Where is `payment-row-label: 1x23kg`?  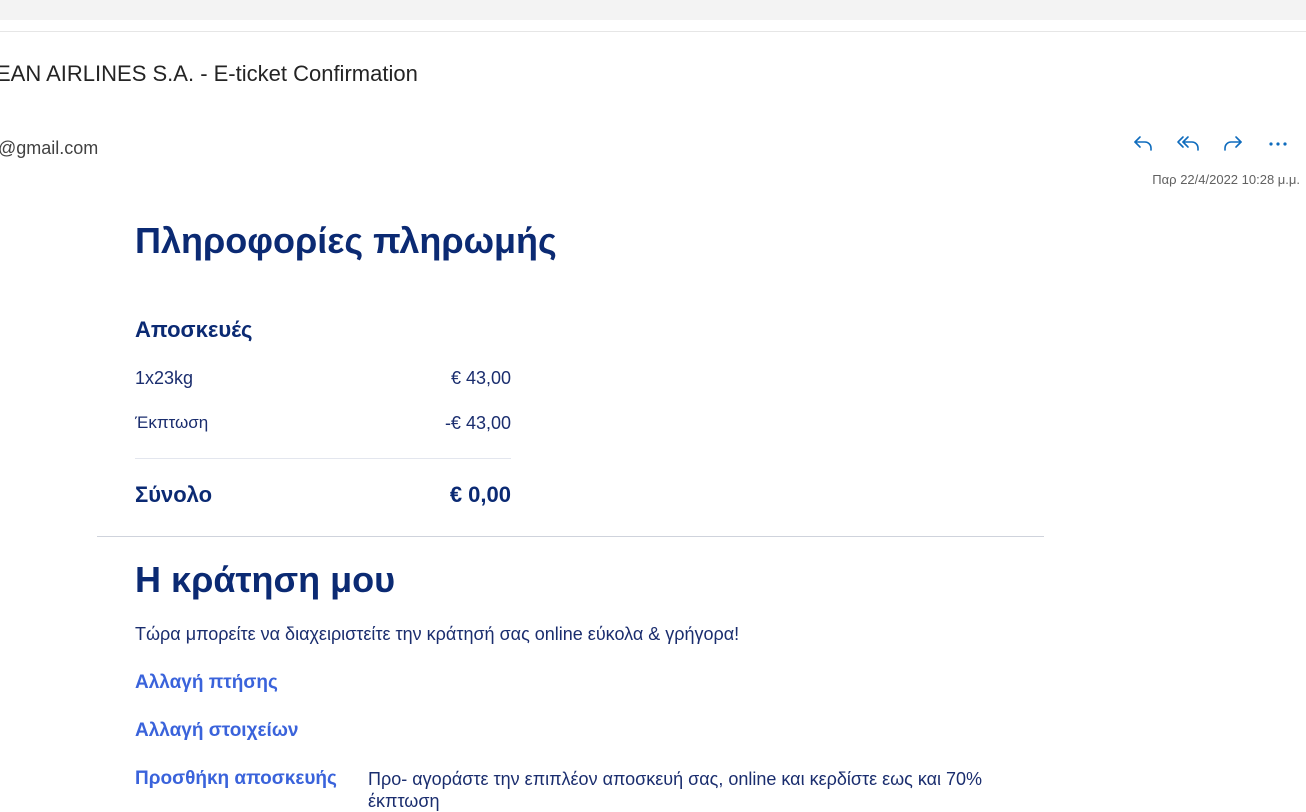 payment-row-label: 1x23kg is located at coordinates (164, 378).